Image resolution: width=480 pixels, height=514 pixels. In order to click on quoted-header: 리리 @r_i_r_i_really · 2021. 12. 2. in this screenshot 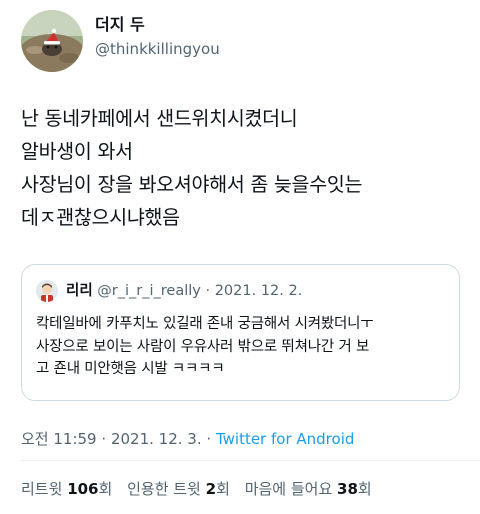, I will do `click(184, 291)`.